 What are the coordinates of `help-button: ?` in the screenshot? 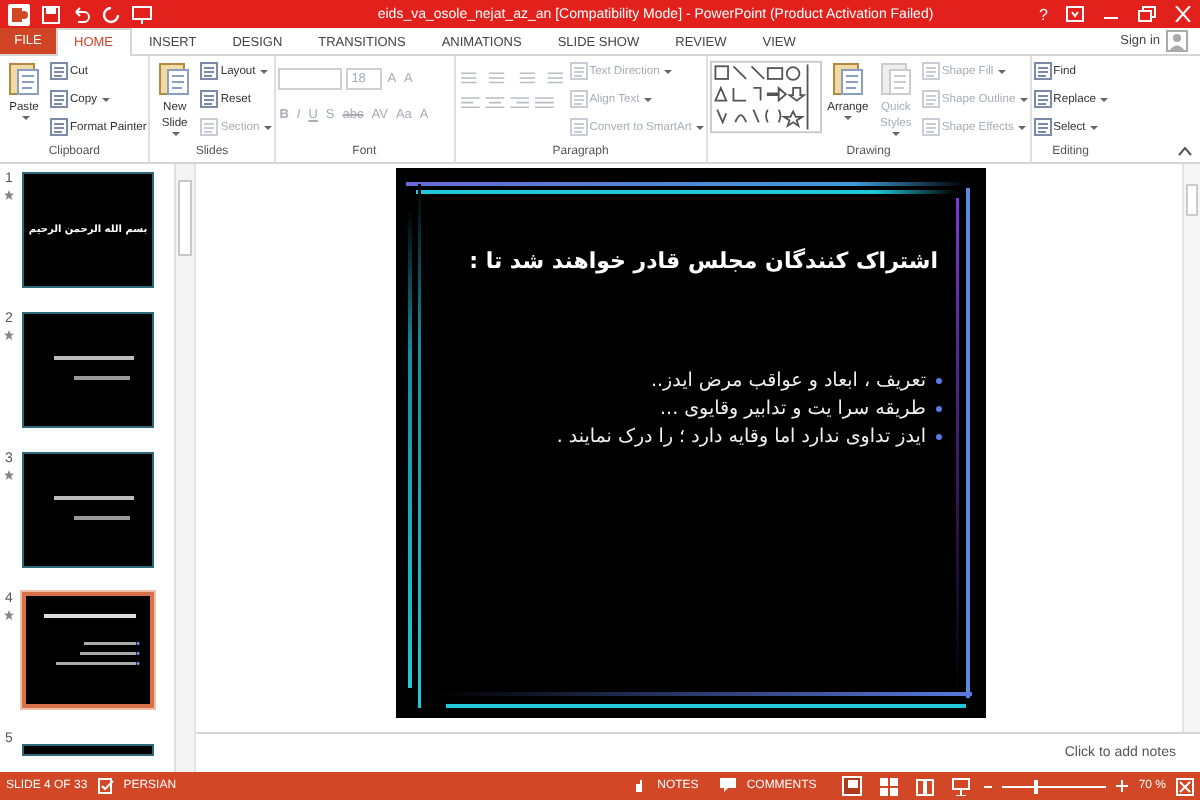 It's located at (1043, 14).